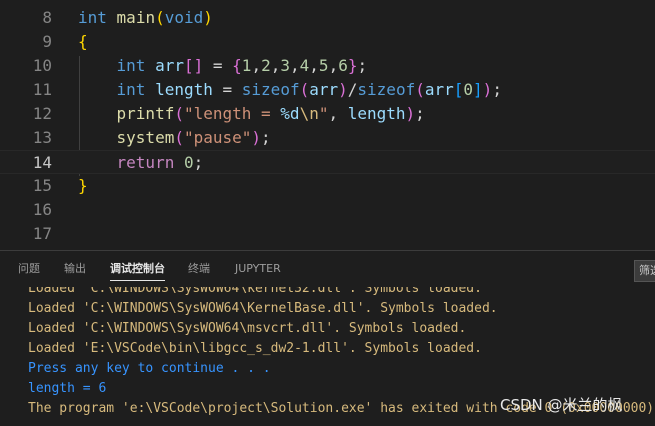 The width and height of the screenshot is (655, 426). What do you see at coordinates (42, 162) in the screenshot?
I see `line-number: 14` at bounding box center [42, 162].